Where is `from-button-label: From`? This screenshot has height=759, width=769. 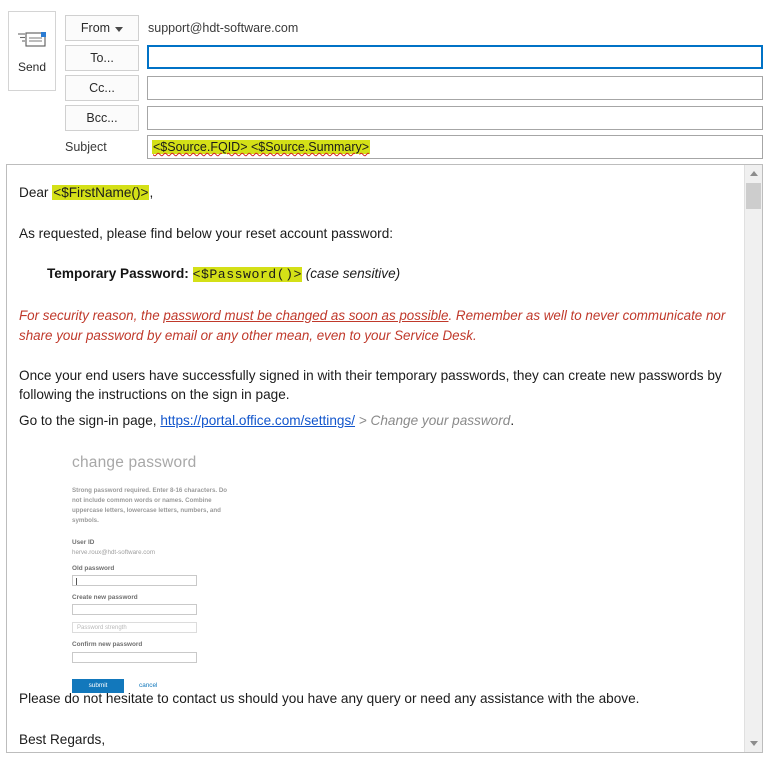
from-button-label: From is located at coordinates (95, 28).